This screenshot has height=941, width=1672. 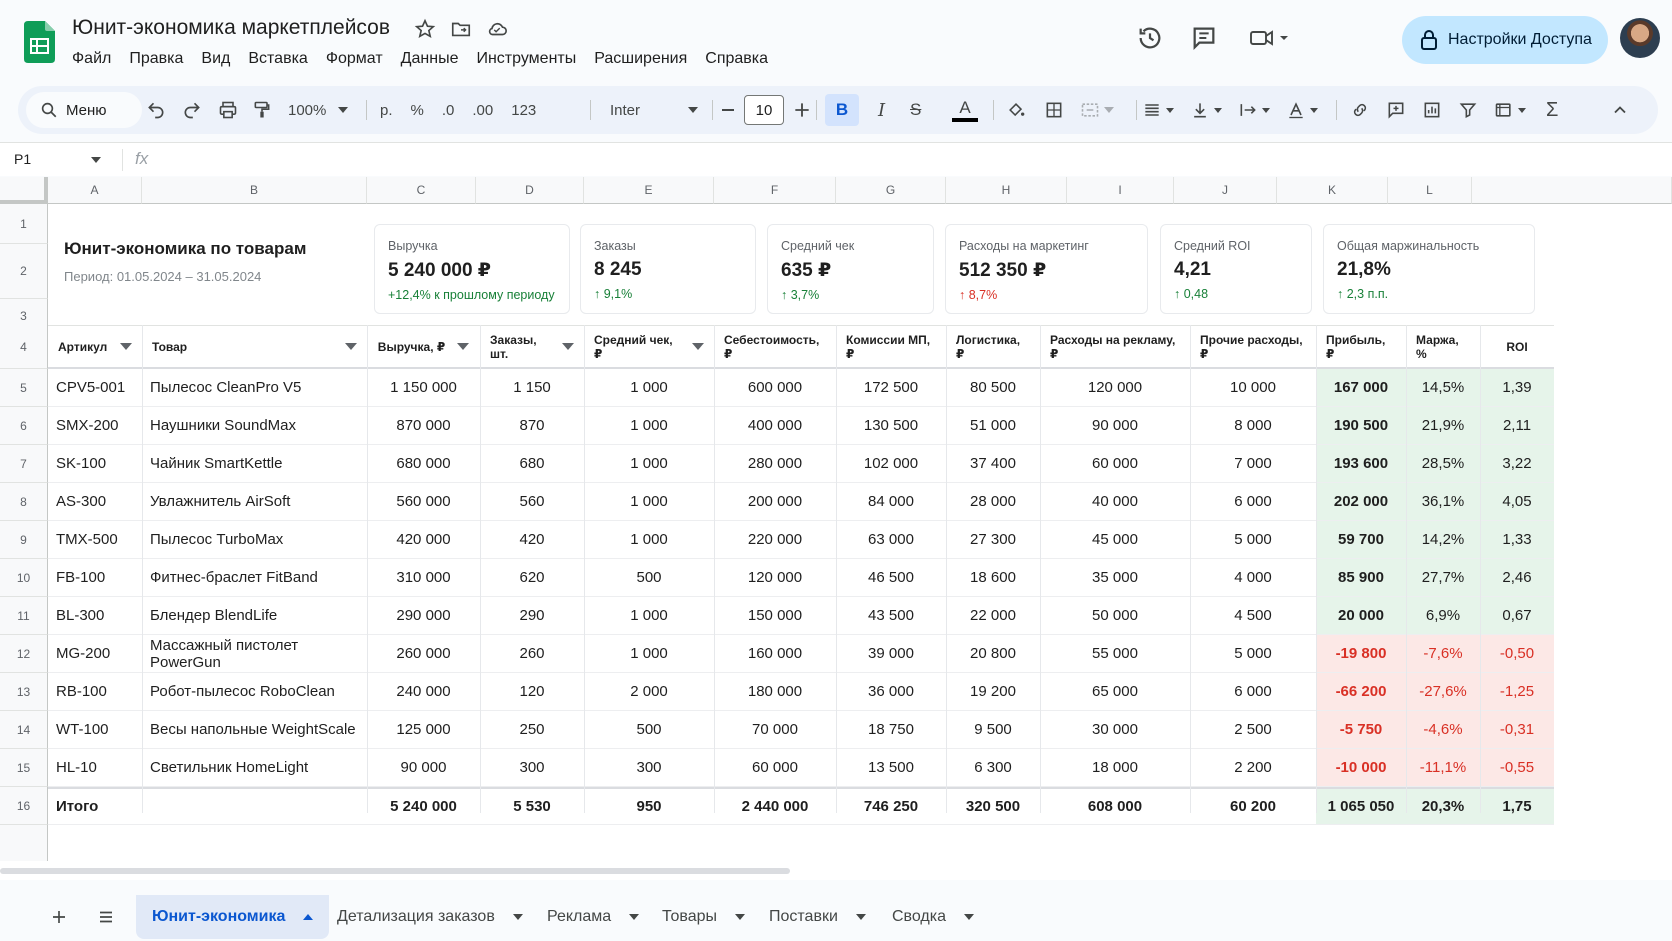 What do you see at coordinates (1443, 616) in the screenshot?
I see `table-cell-col-l: 6,9%` at bounding box center [1443, 616].